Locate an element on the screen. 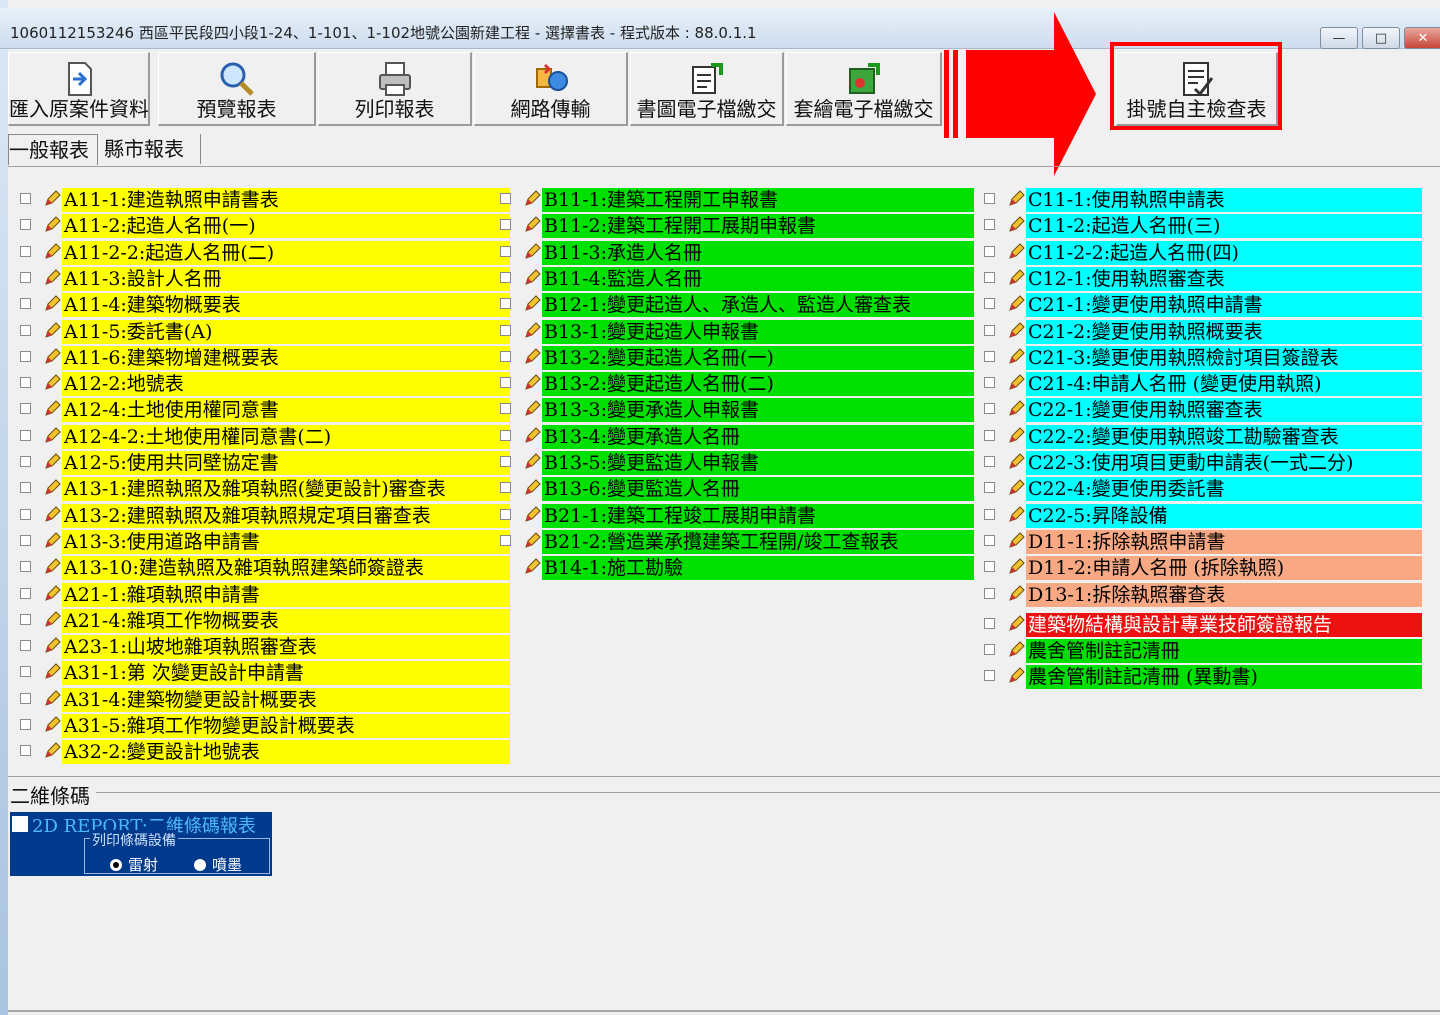 The image size is (1440, 1015). report-item: A21-1:雜項執照申請書 is located at coordinates (269, 594).